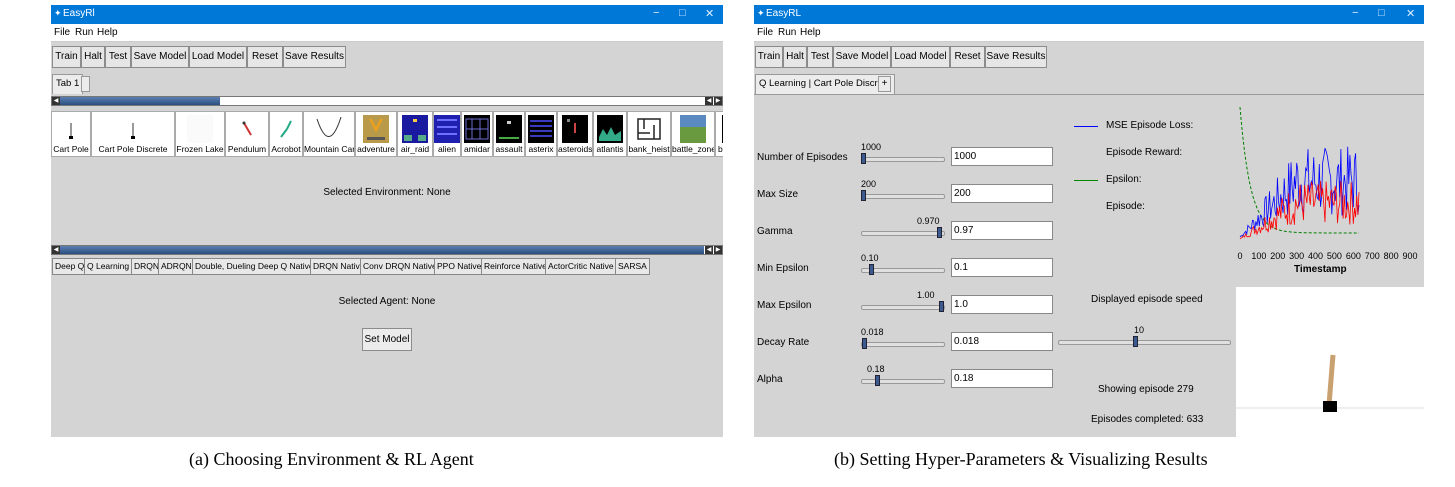  What do you see at coordinates (71, 134) in the screenshot?
I see `env-cart-pole: Cart Pole` at bounding box center [71, 134].